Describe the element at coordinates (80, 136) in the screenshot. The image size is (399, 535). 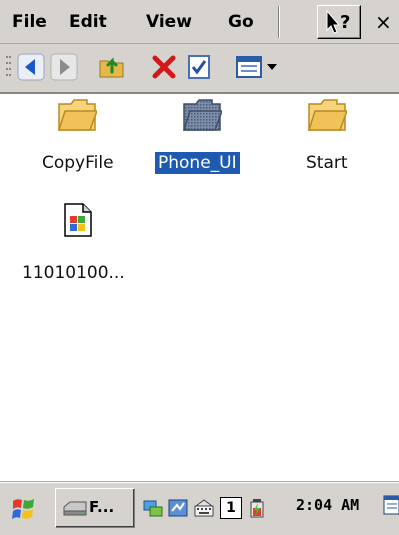
I see `file-item-copyfile: CopyFile` at that location.